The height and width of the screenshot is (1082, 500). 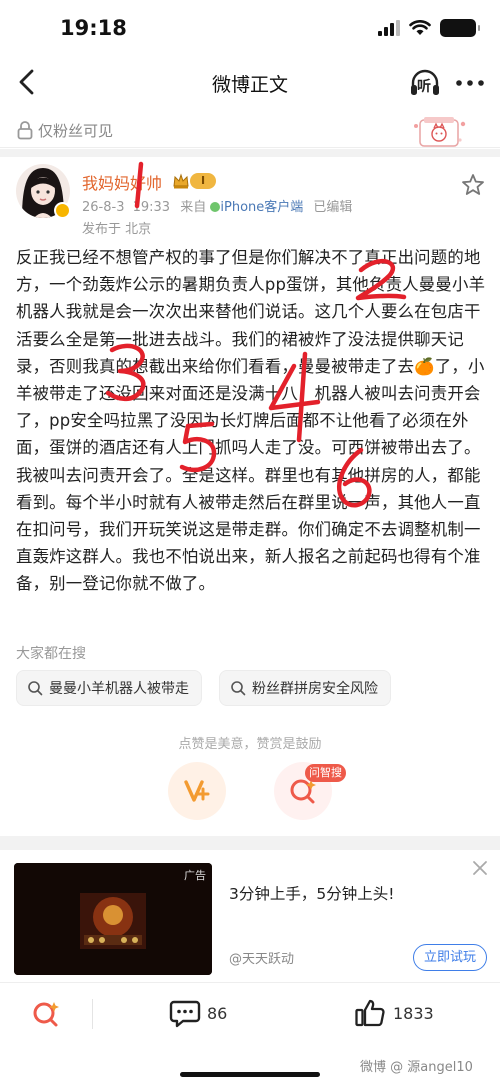 What do you see at coordinates (450, 957) in the screenshot?
I see `try-now-button: 立即试玩` at bounding box center [450, 957].